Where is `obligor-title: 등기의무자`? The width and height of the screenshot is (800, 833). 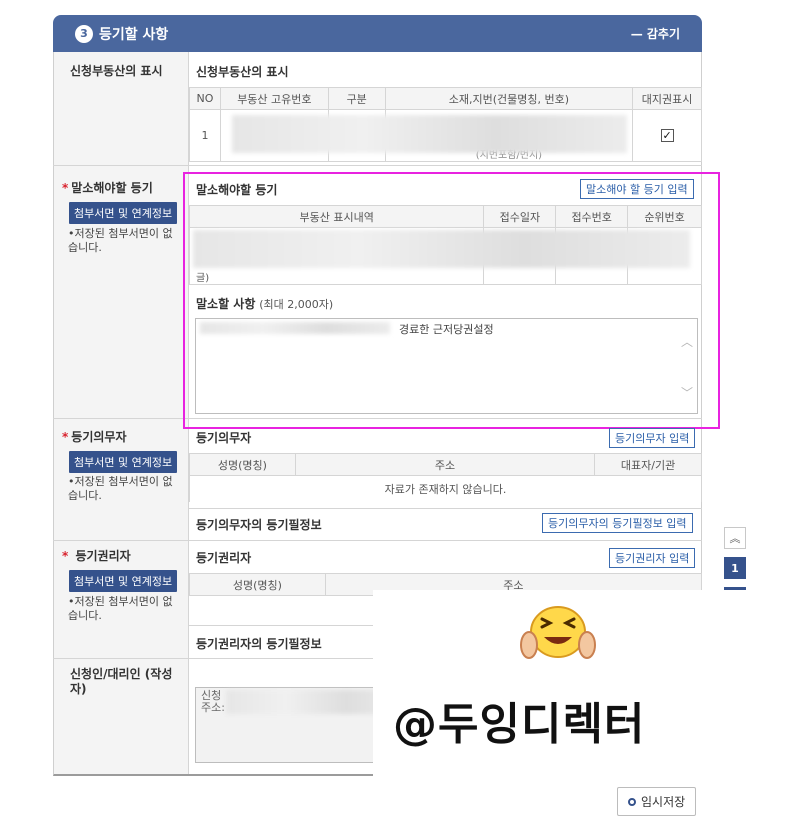
obligor-title: 등기의무자 is located at coordinates (224, 438).